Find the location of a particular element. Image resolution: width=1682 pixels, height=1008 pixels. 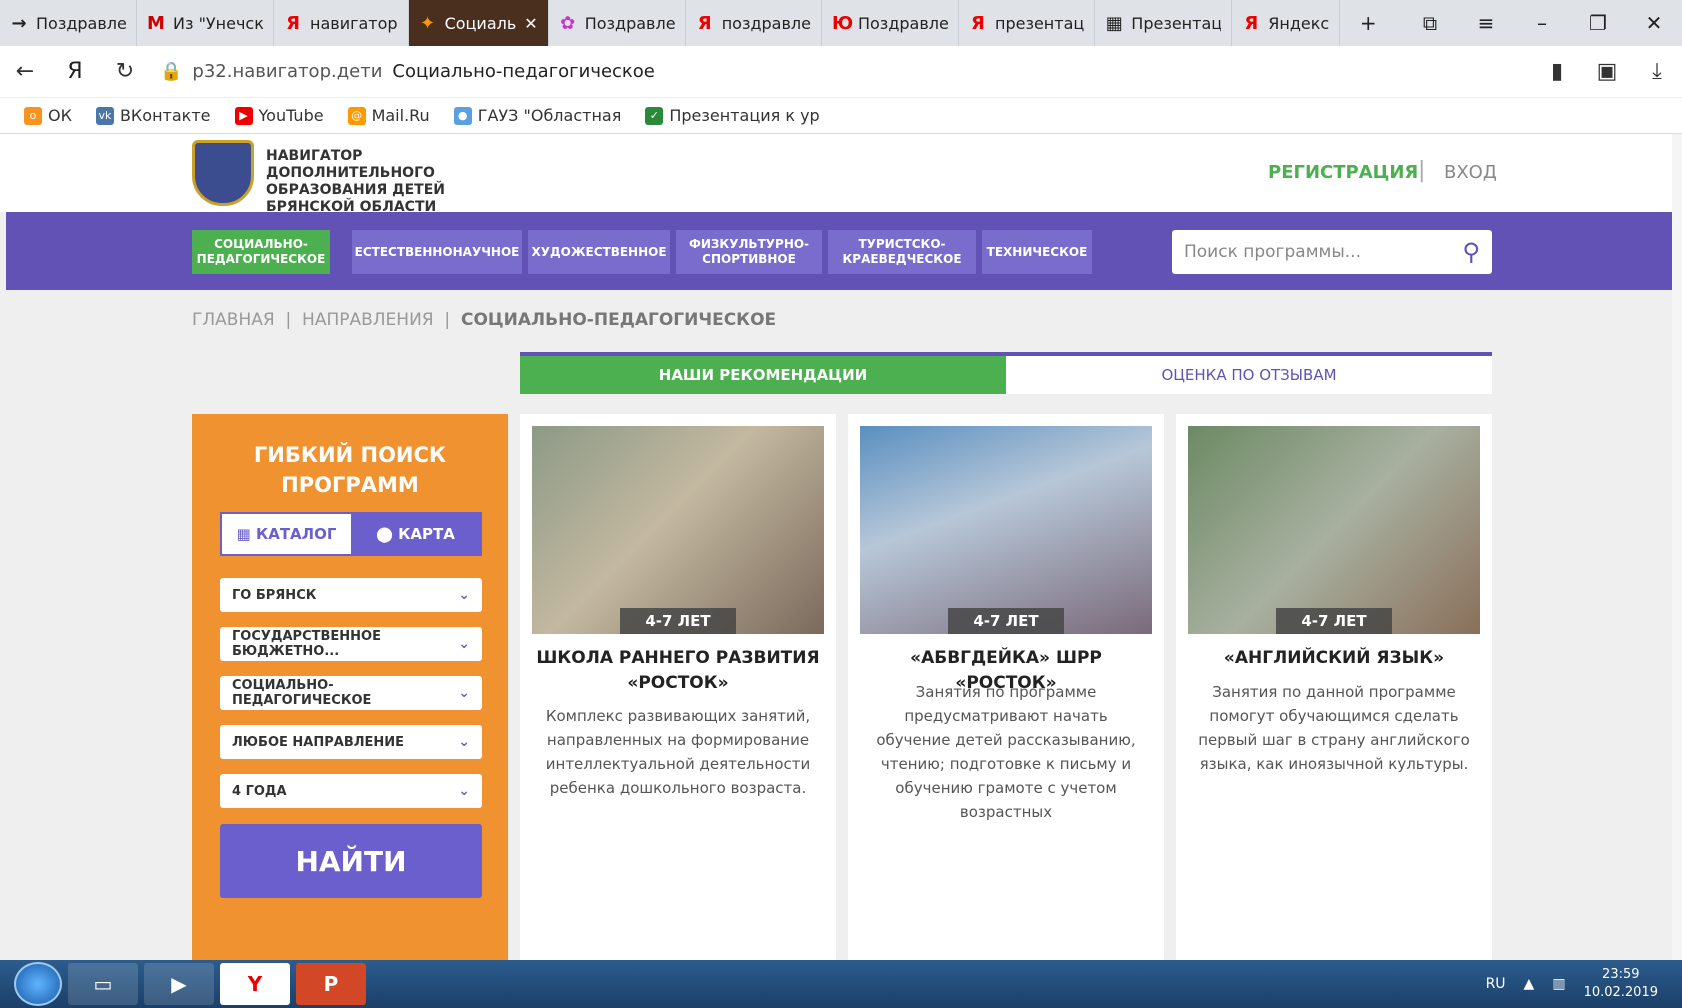

language-indicator: RU is located at coordinates (1496, 984).